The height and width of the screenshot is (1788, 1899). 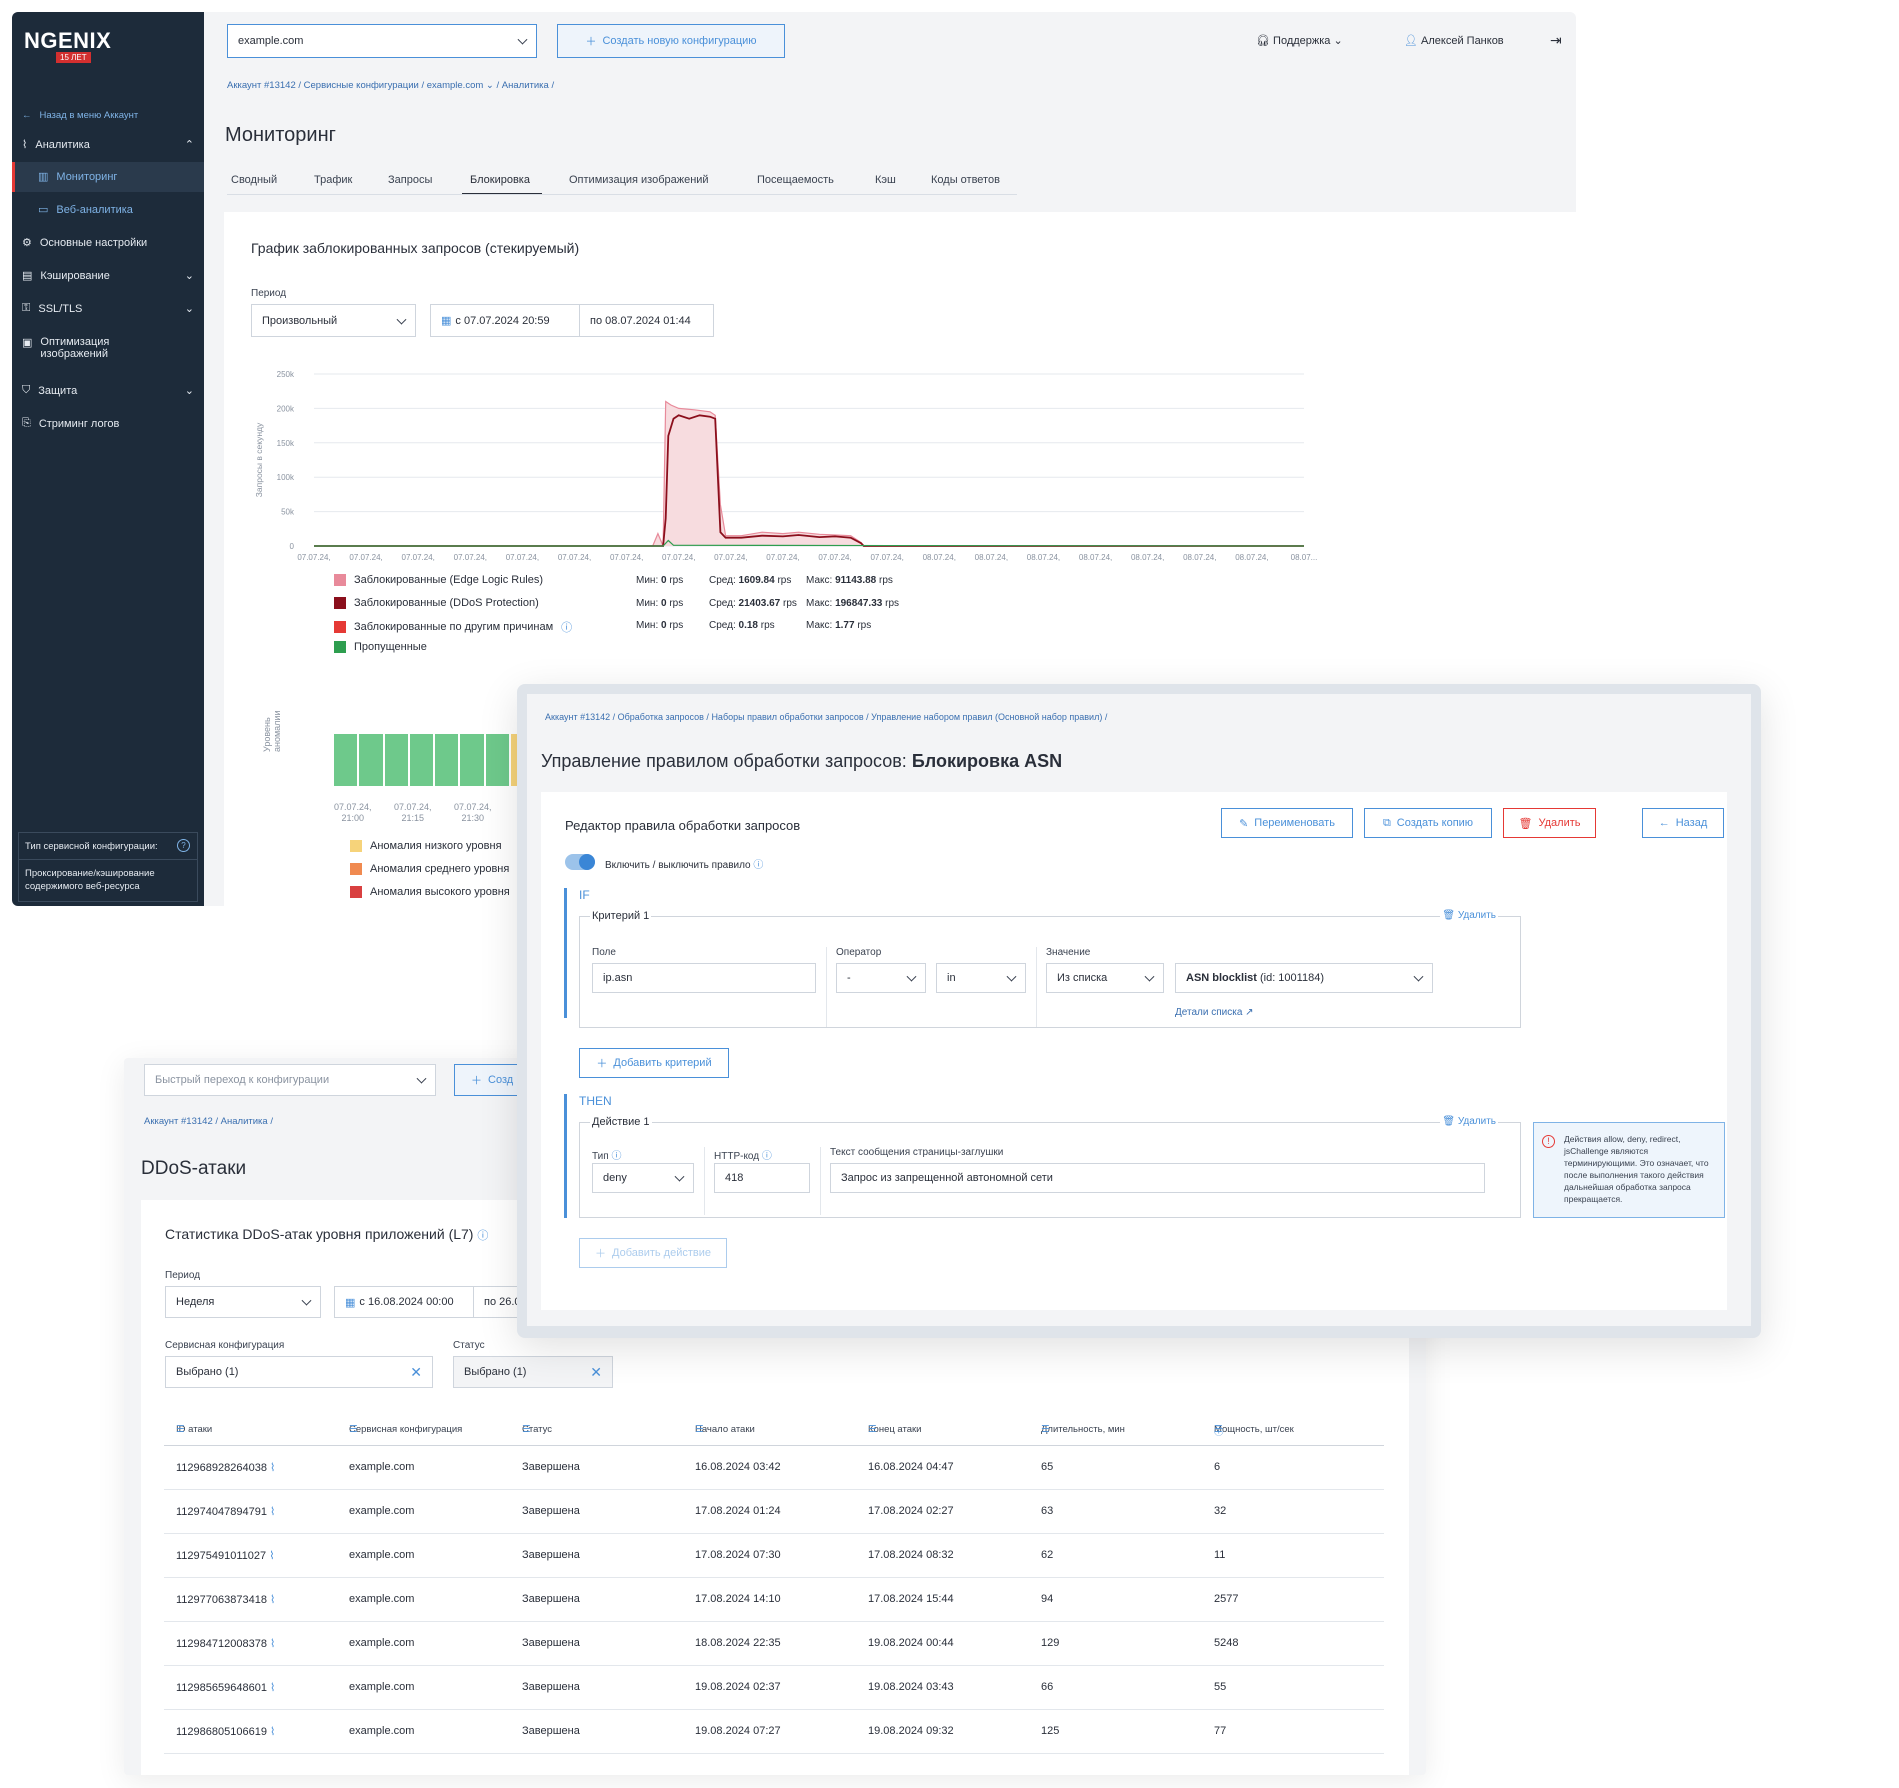 What do you see at coordinates (795, 180) in the screenshot?
I see `tab-visits: Посещаемость` at bounding box center [795, 180].